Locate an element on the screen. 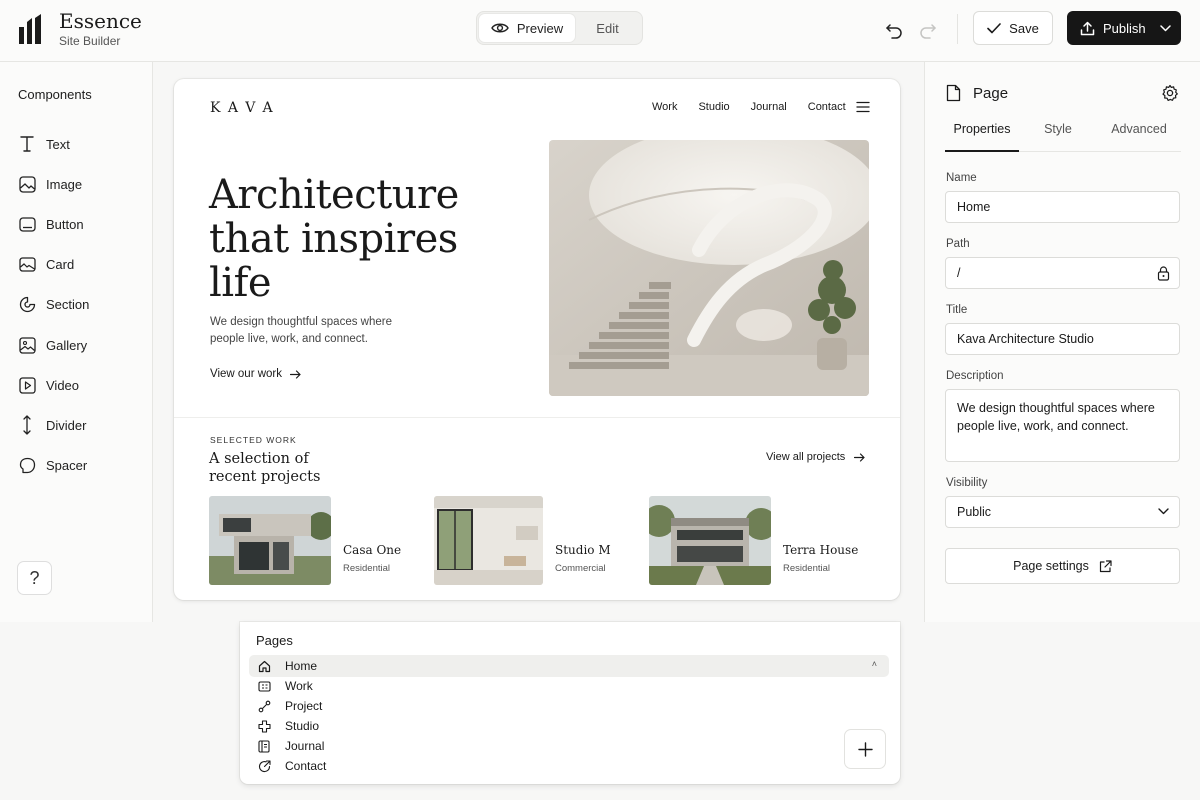  video-icon is located at coordinates (27, 385).